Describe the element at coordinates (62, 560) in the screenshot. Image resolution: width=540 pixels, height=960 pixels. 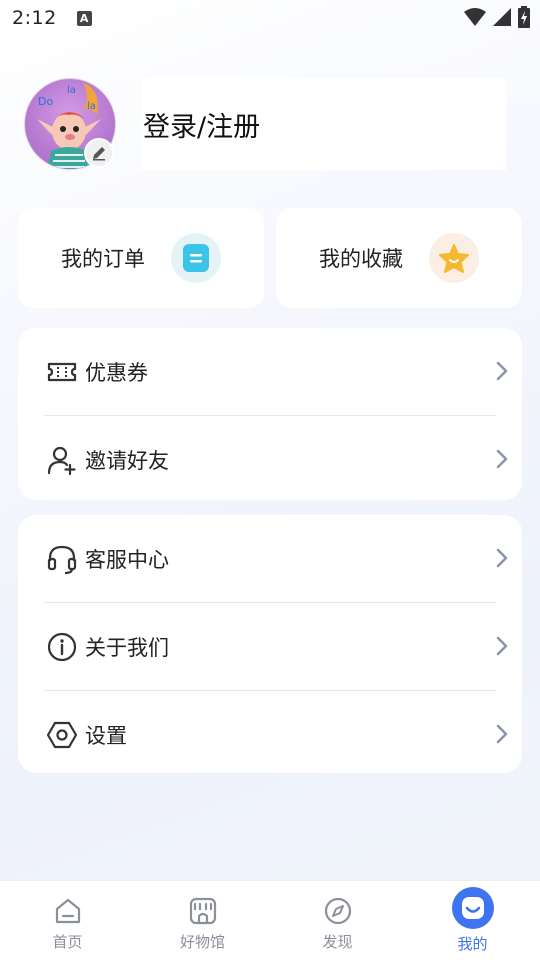
I see `headset-icon` at that location.